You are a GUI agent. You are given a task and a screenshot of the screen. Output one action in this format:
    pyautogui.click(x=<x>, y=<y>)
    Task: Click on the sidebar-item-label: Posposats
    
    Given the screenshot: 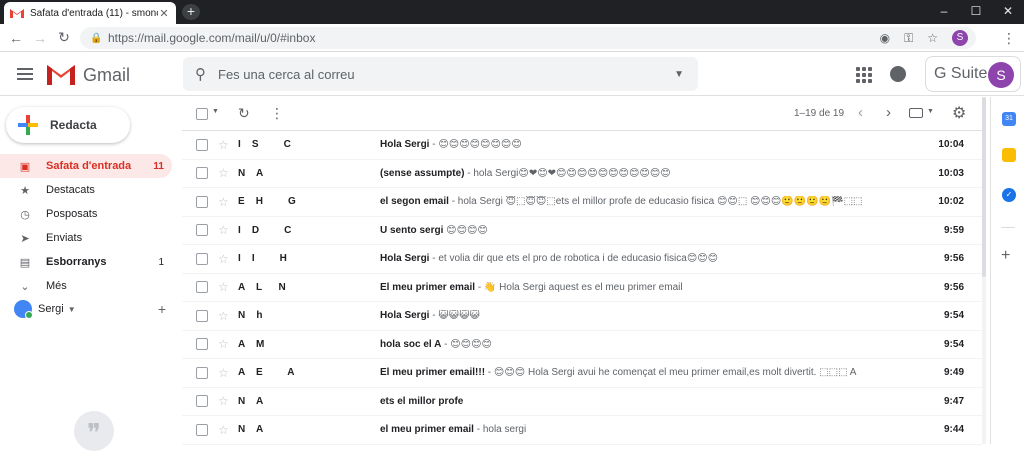 What is the action you would take?
    pyautogui.click(x=72, y=214)
    